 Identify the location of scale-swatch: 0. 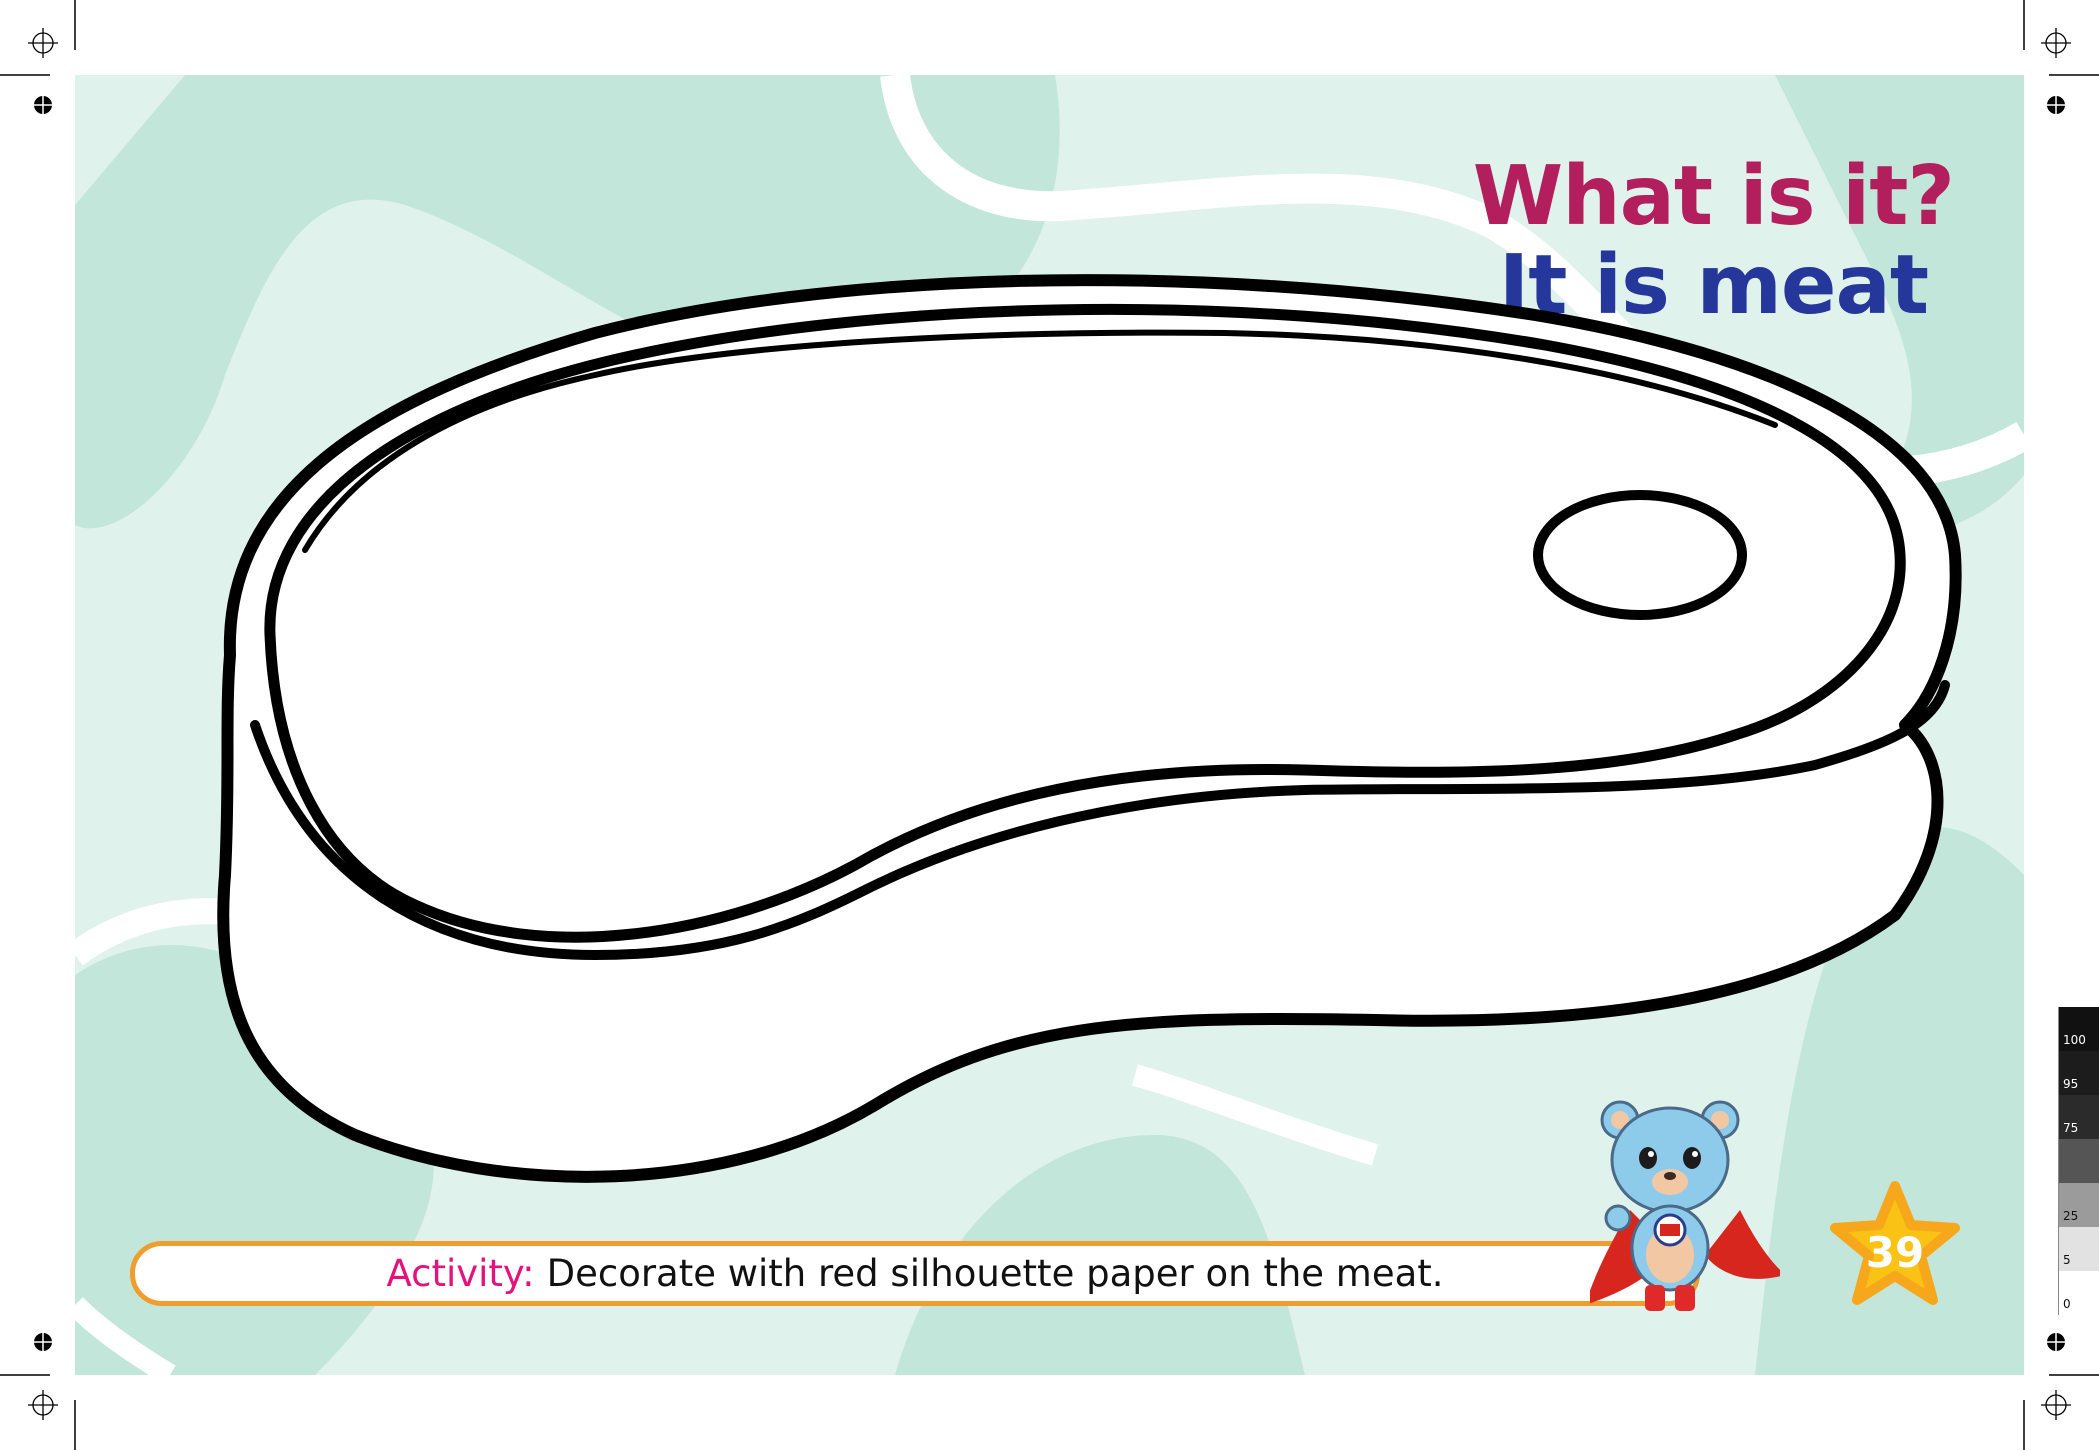
(2078, 1293).